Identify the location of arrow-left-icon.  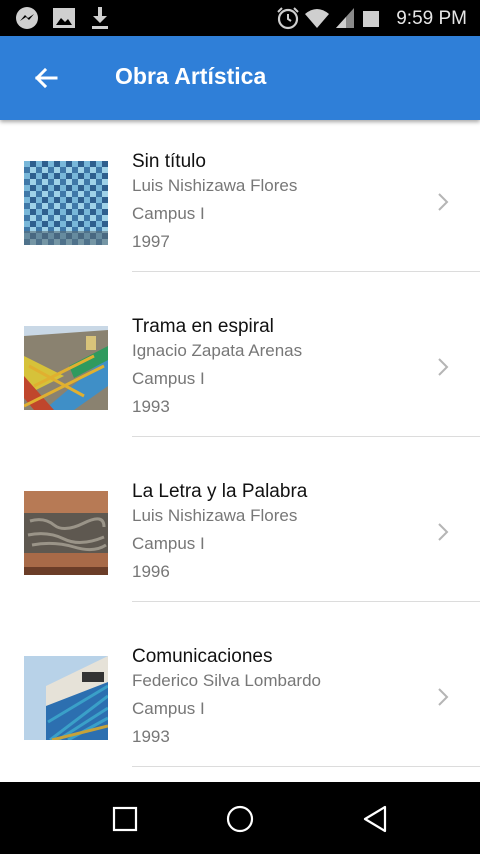
(46, 78).